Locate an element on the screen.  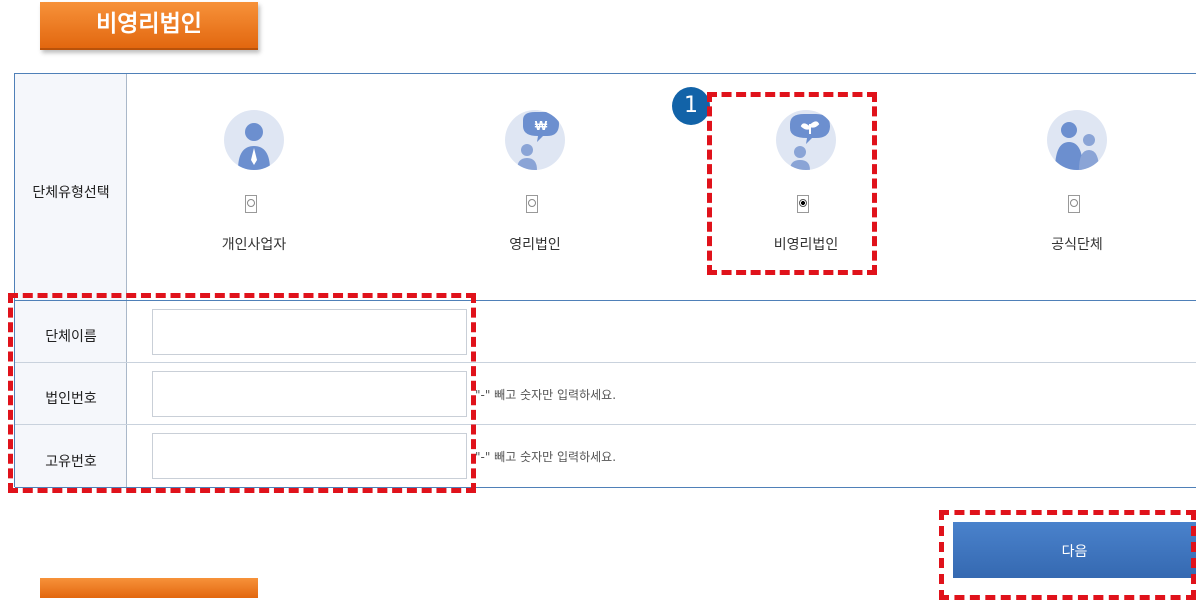
radio-individual is located at coordinates (251, 204).